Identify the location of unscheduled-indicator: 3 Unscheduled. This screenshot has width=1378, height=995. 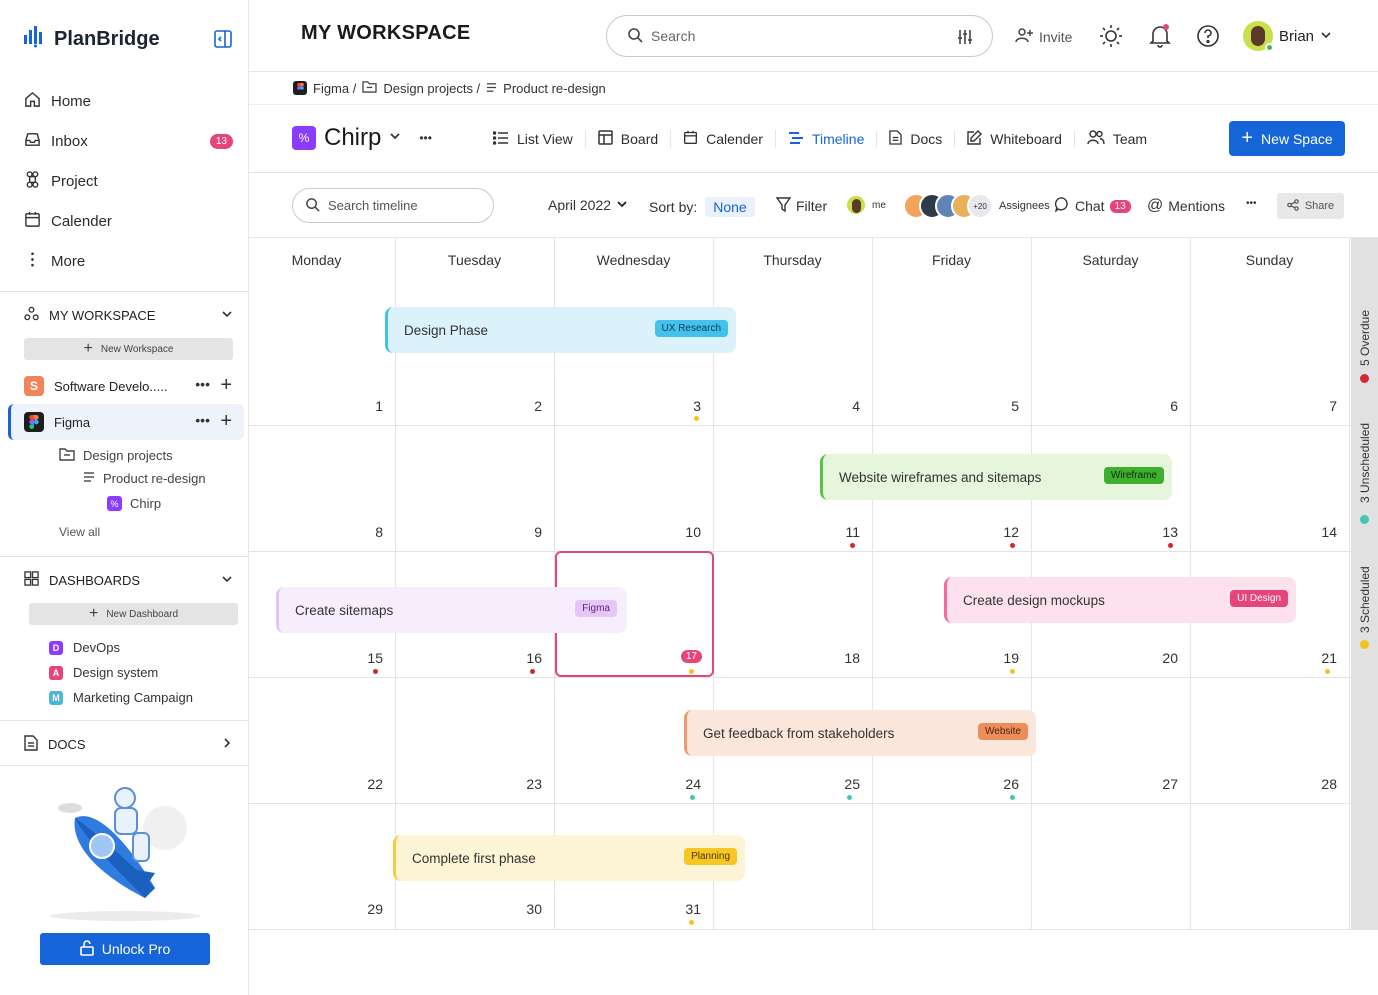
(1364, 467).